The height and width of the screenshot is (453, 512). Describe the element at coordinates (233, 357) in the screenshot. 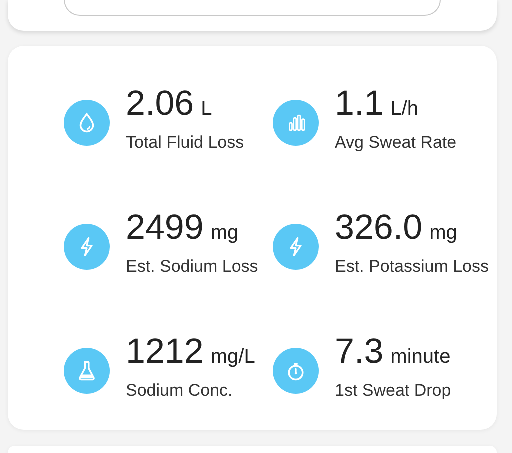

I see `metric-unit: mg/L` at that location.